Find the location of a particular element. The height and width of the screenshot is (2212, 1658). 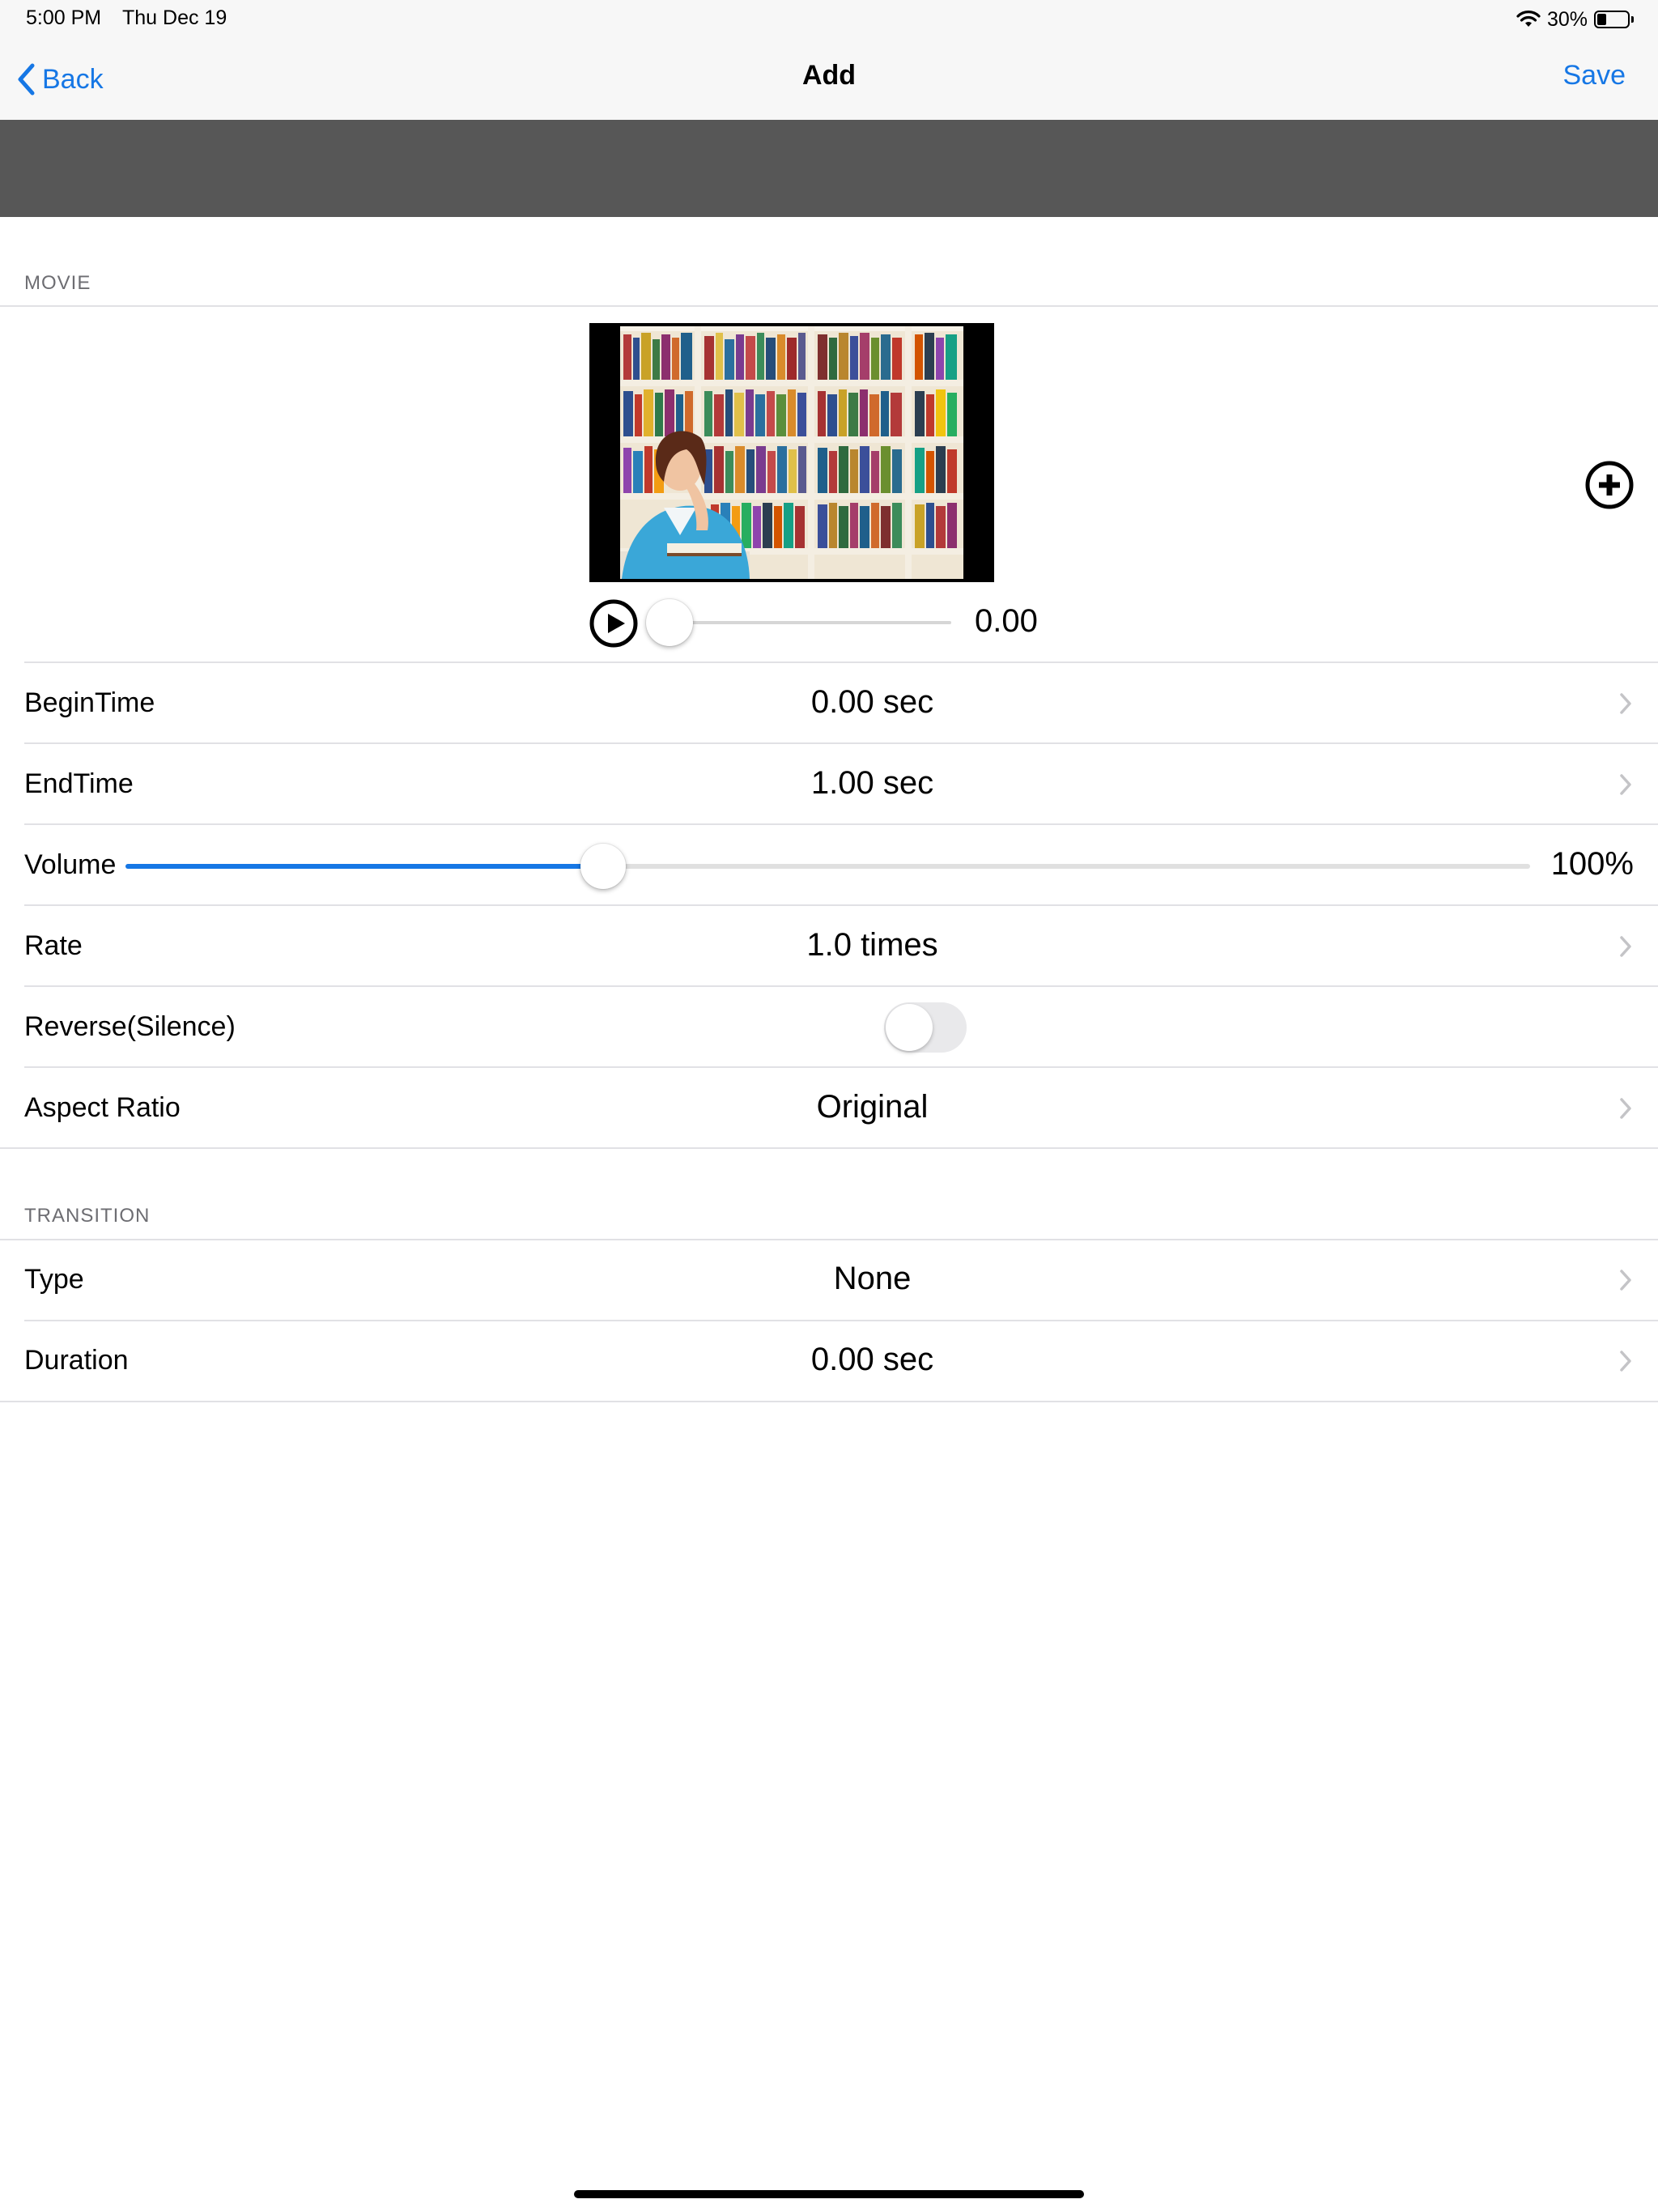

reverse-label: Reverse(Silence) is located at coordinates (130, 1027).